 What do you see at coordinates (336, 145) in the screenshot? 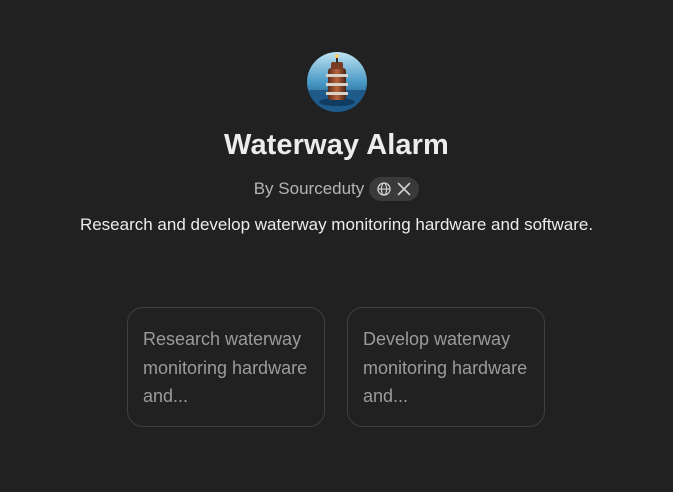
I see `gpt-title: Waterway Alarm` at bounding box center [336, 145].